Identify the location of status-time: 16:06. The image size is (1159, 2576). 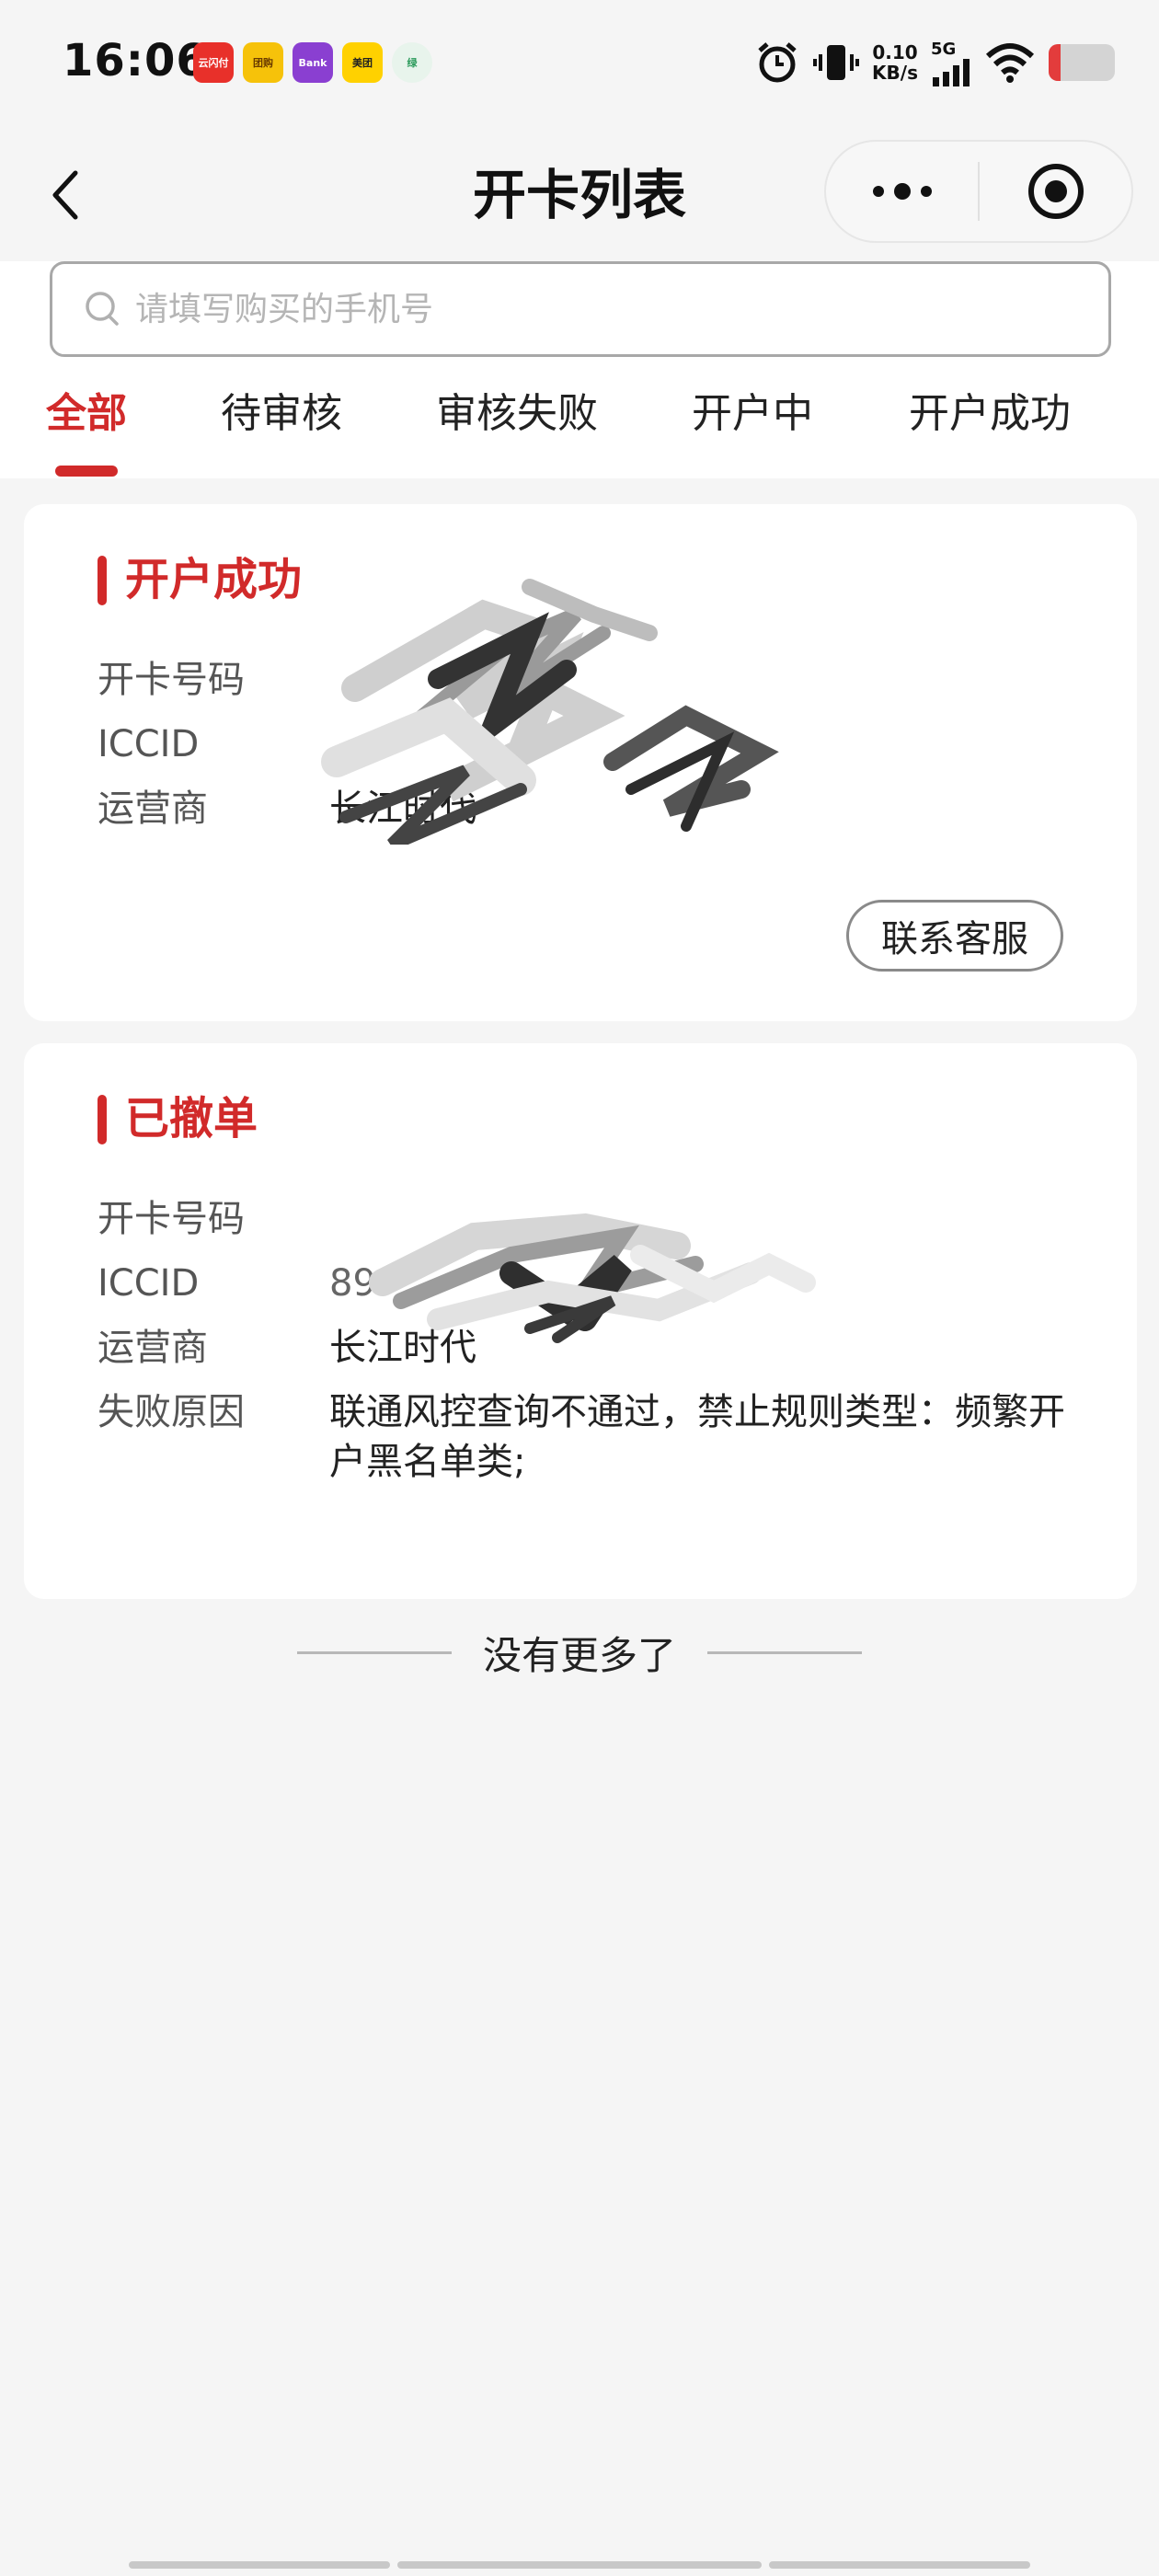
(135, 60).